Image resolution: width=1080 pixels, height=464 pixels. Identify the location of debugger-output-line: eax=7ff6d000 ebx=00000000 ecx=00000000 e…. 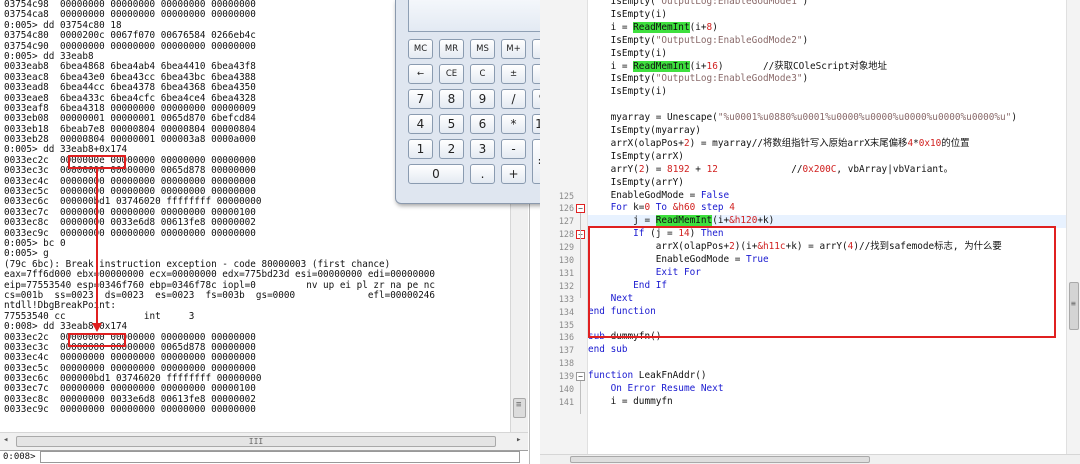
(219, 275).